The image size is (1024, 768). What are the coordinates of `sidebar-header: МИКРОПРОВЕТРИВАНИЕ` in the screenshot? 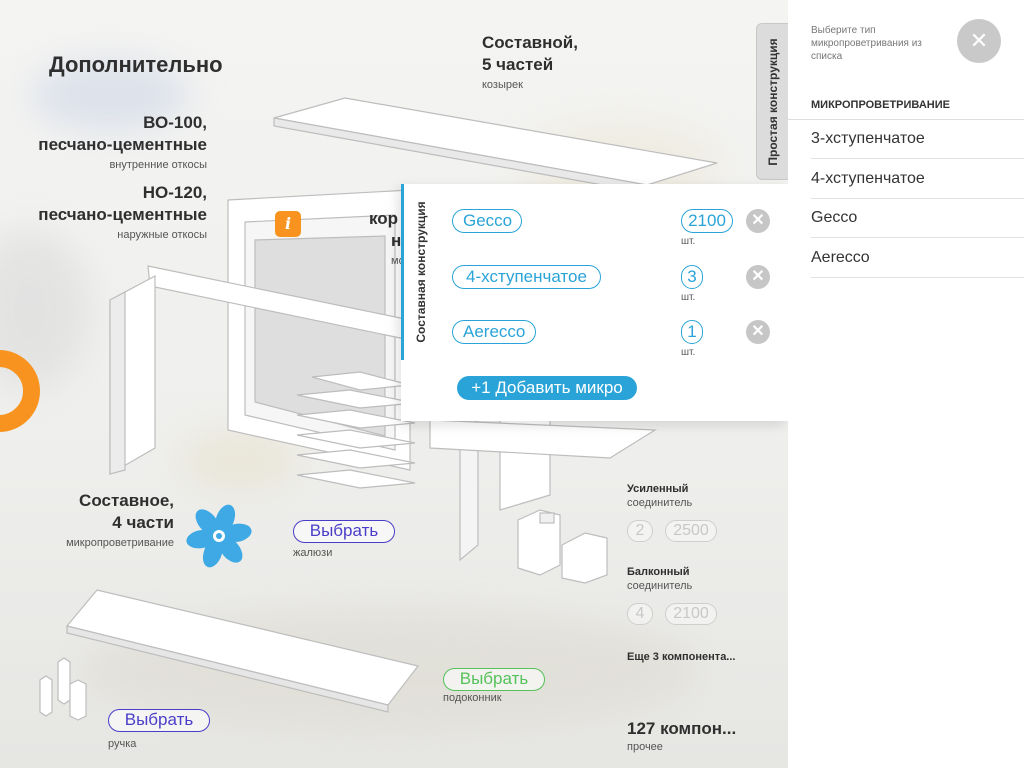 It's located at (880, 105).